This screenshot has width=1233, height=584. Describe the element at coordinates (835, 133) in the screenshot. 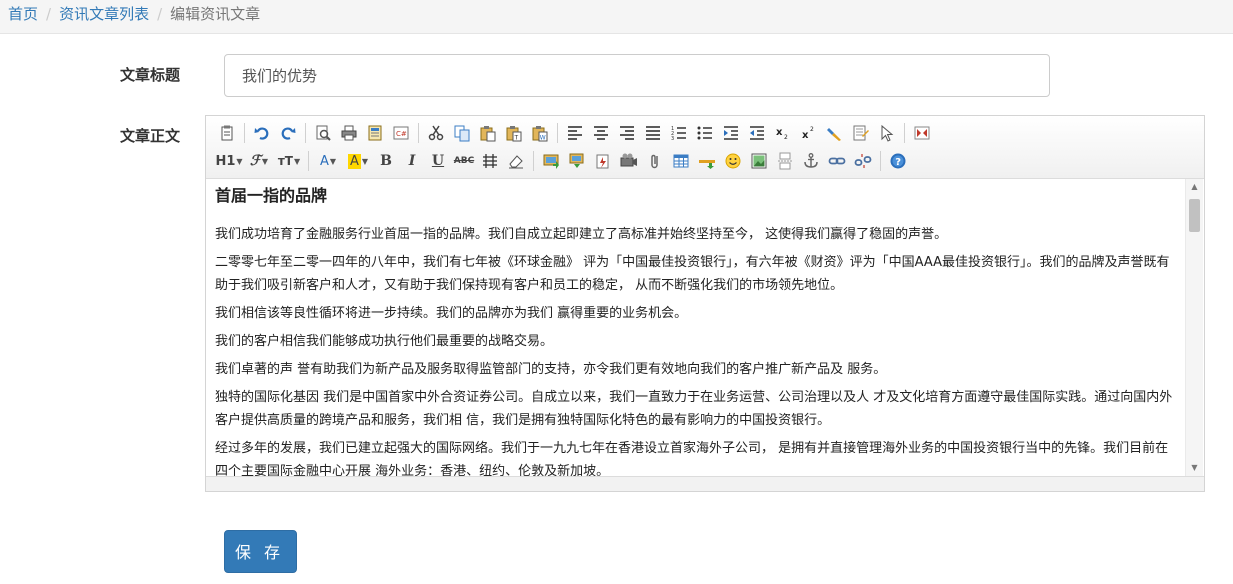

I see `clear-format-icon` at that location.